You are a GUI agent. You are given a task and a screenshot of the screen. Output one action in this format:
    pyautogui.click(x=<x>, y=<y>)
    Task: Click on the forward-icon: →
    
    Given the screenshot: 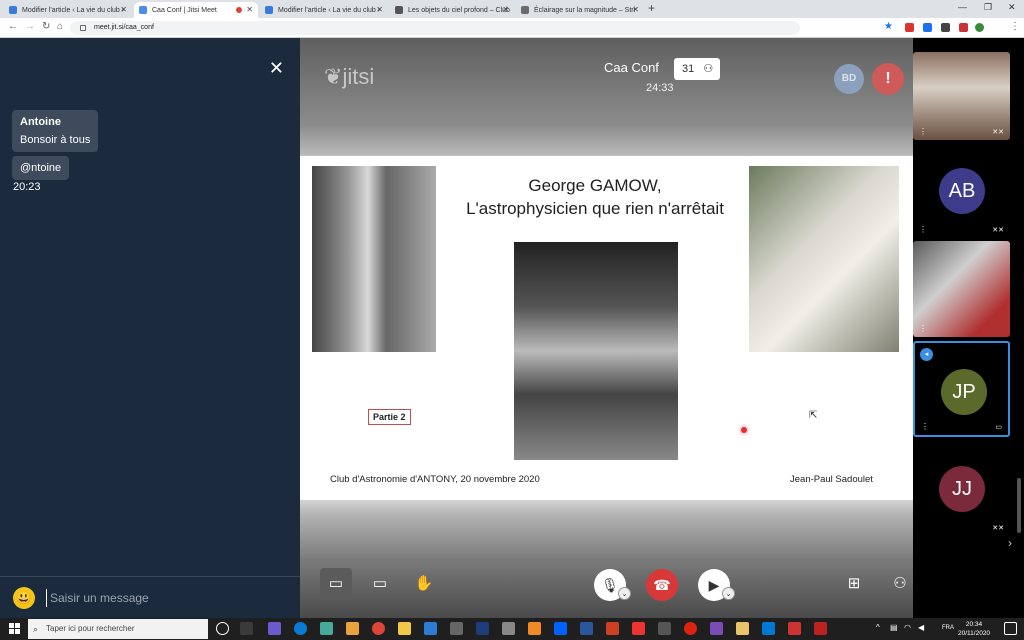 What is the action you would take?
    pyautogui.click(x=30, y=26)
    